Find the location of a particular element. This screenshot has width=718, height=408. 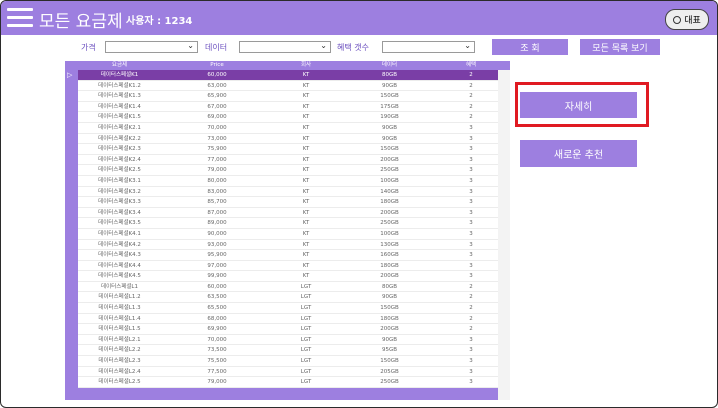

table-row: 데이터스페셜K2.4 77,000 KT 200GB 3 is located at coordinates (288, 160).